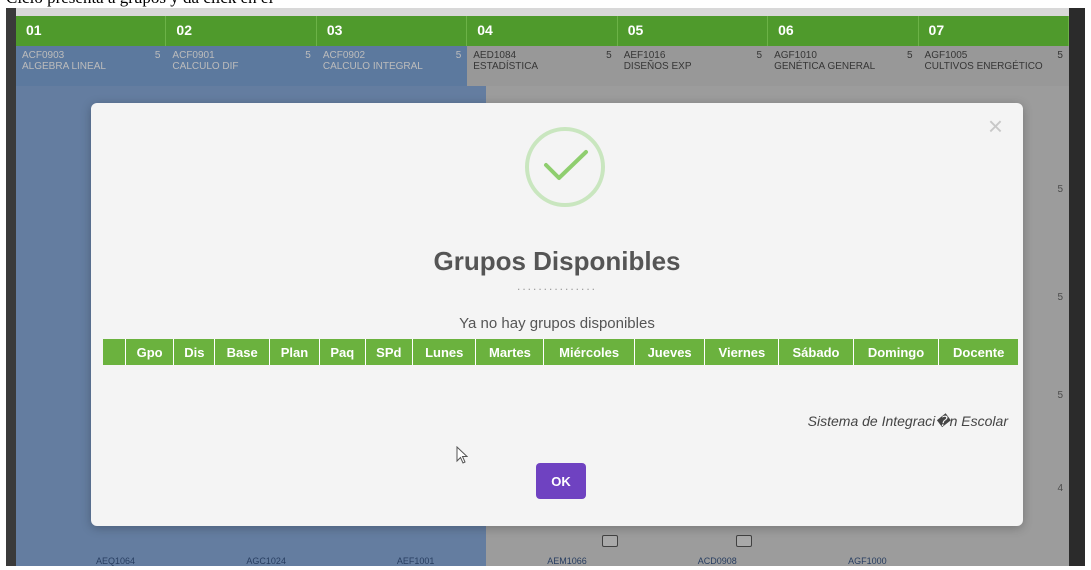  Describe the element at coordinates (194, 352) in the screenshot. I see `column-header-dis: Dis` at that location.